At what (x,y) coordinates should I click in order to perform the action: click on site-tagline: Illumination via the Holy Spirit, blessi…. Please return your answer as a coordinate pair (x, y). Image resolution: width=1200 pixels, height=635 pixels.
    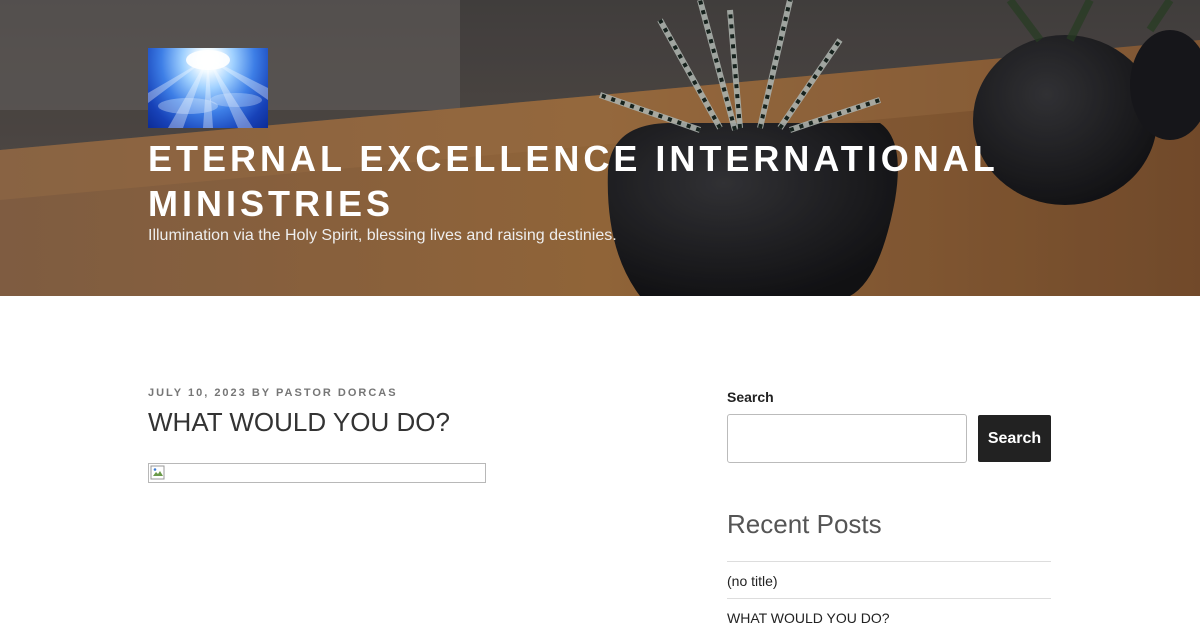
    Looking at the image, I should click on (382, 235).